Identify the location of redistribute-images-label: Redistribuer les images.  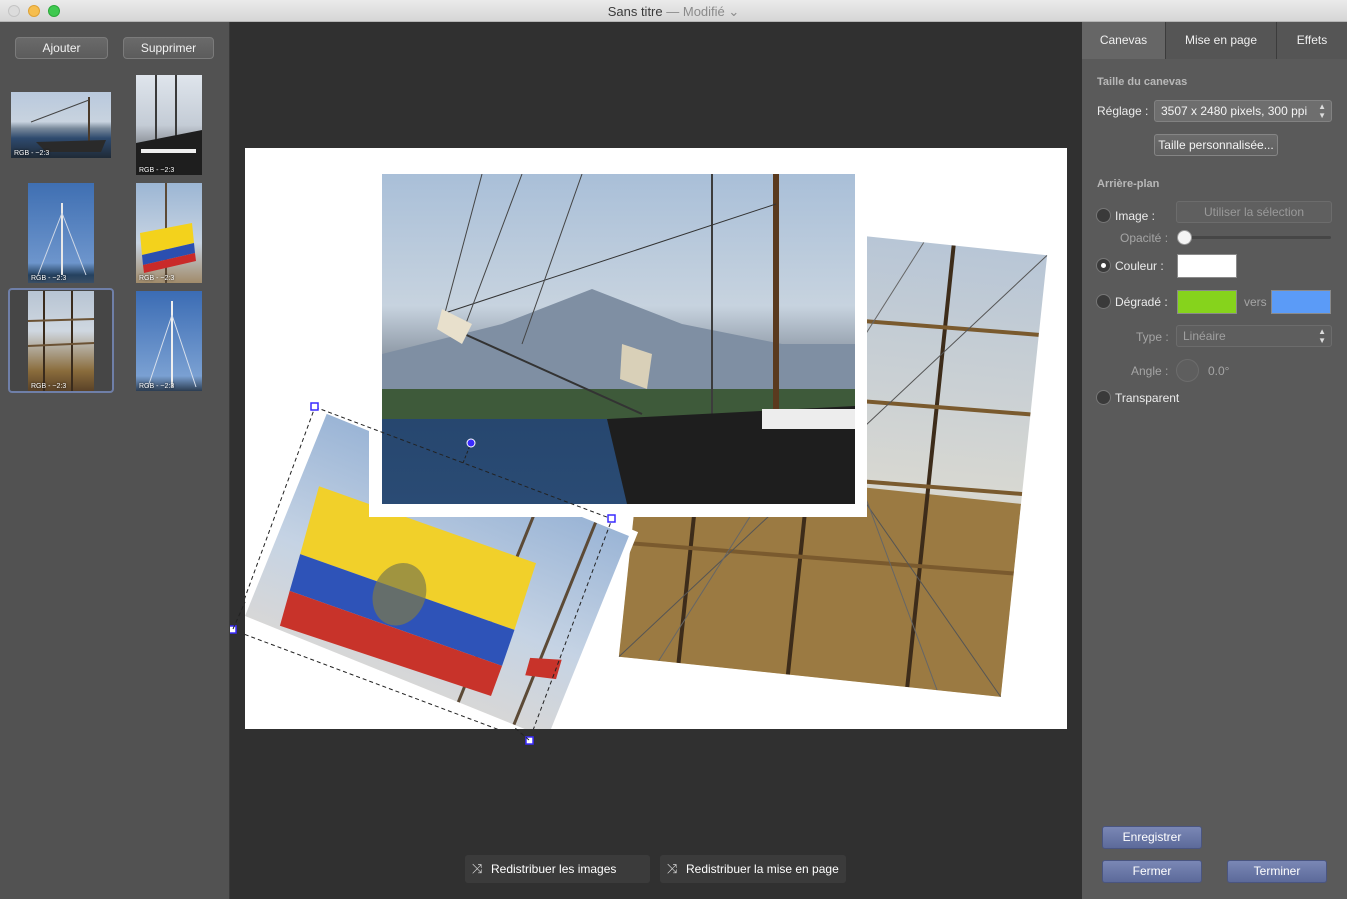
(554, 869).